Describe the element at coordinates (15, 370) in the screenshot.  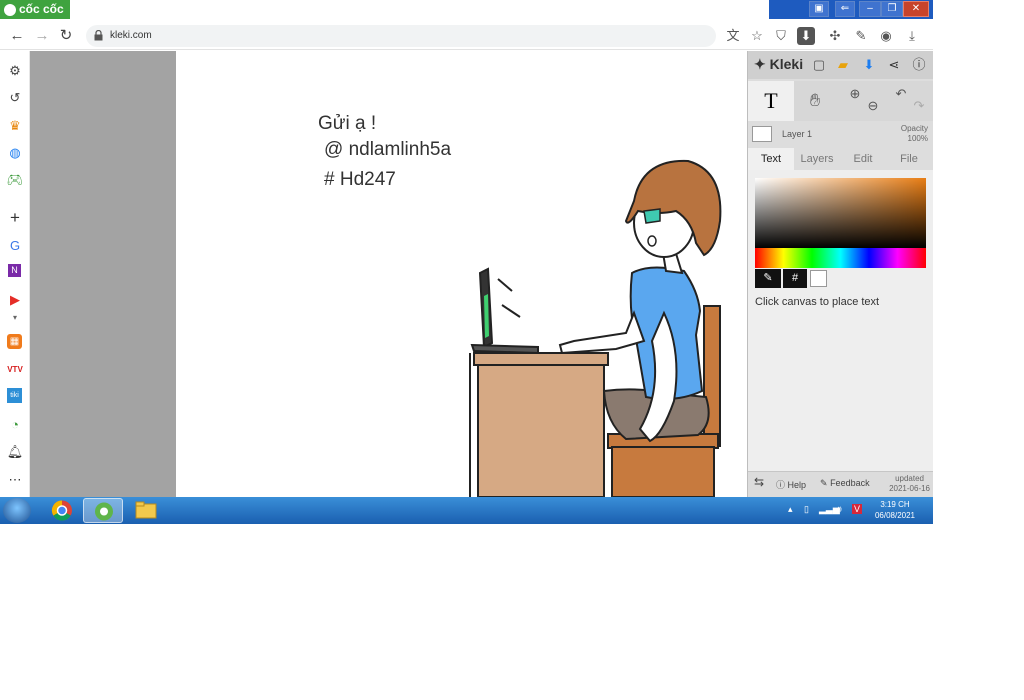
I see `vtv-icon: VTV` at that location.